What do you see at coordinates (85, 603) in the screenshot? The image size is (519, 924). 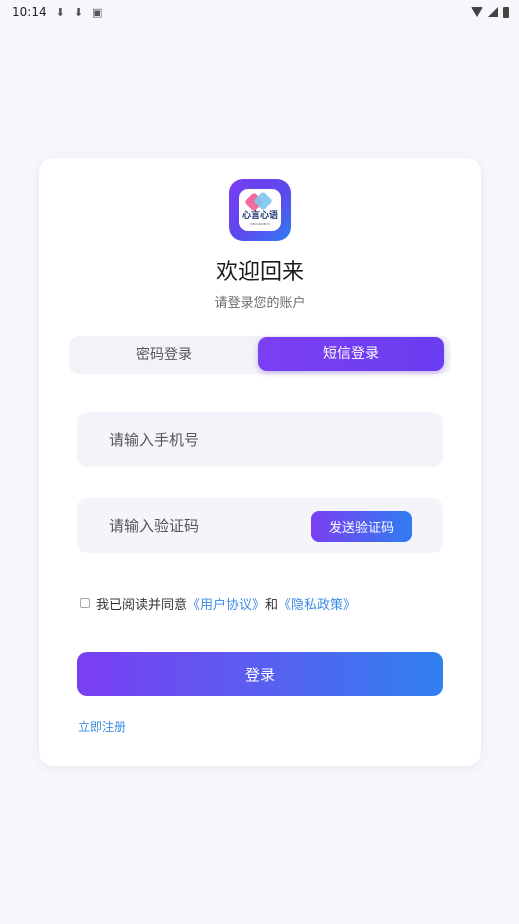 I see `agreement-checkbox` at bounding box center [85, 603].